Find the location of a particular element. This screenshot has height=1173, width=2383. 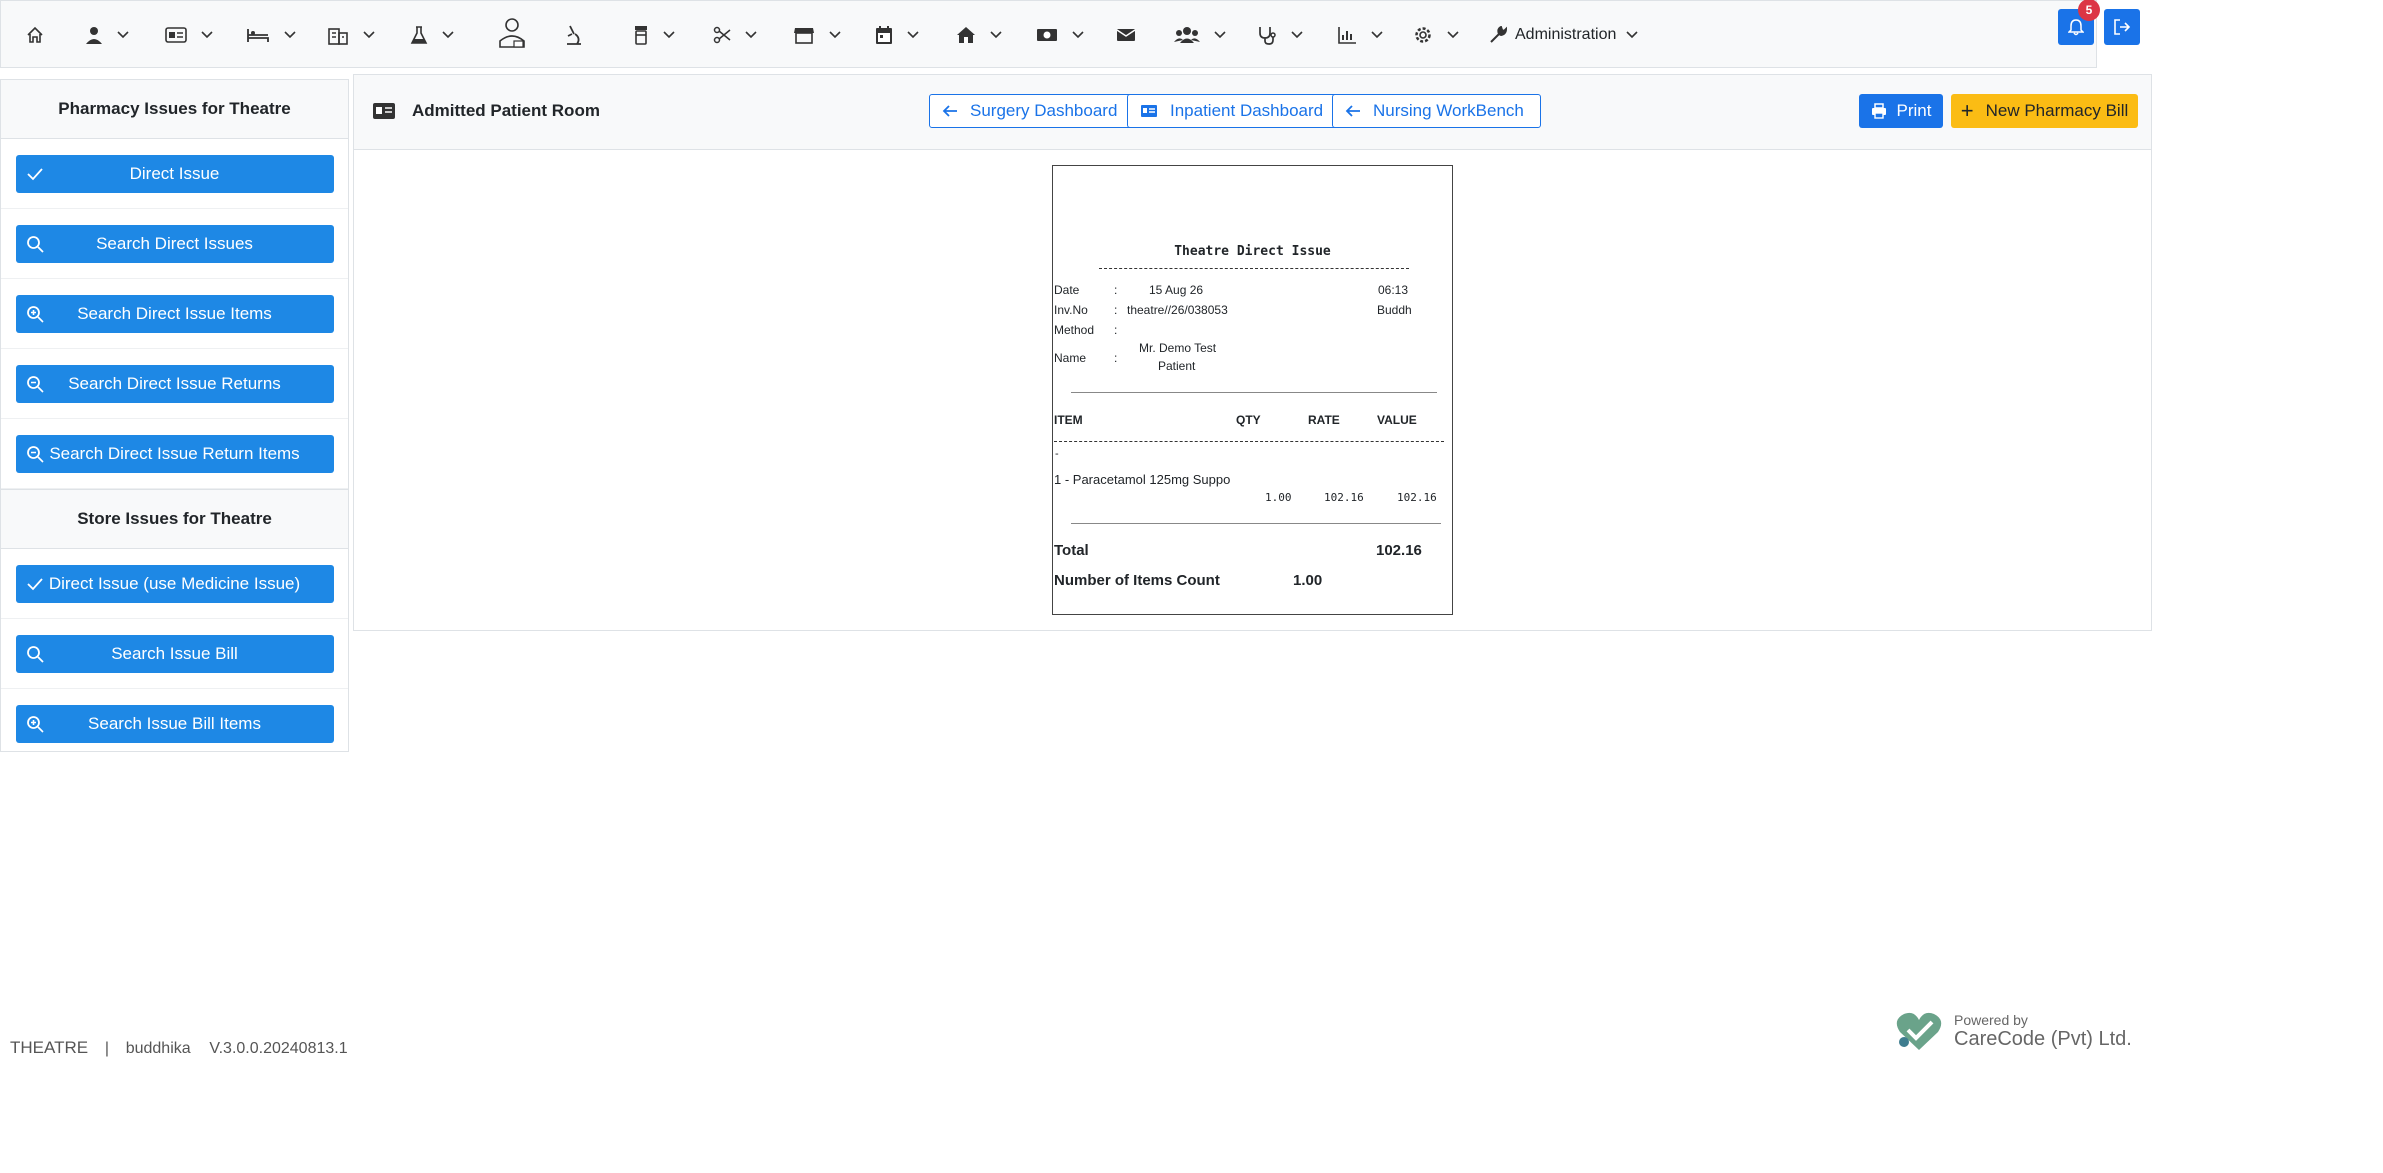

microscope-icon is located at coordinates (574, 35).